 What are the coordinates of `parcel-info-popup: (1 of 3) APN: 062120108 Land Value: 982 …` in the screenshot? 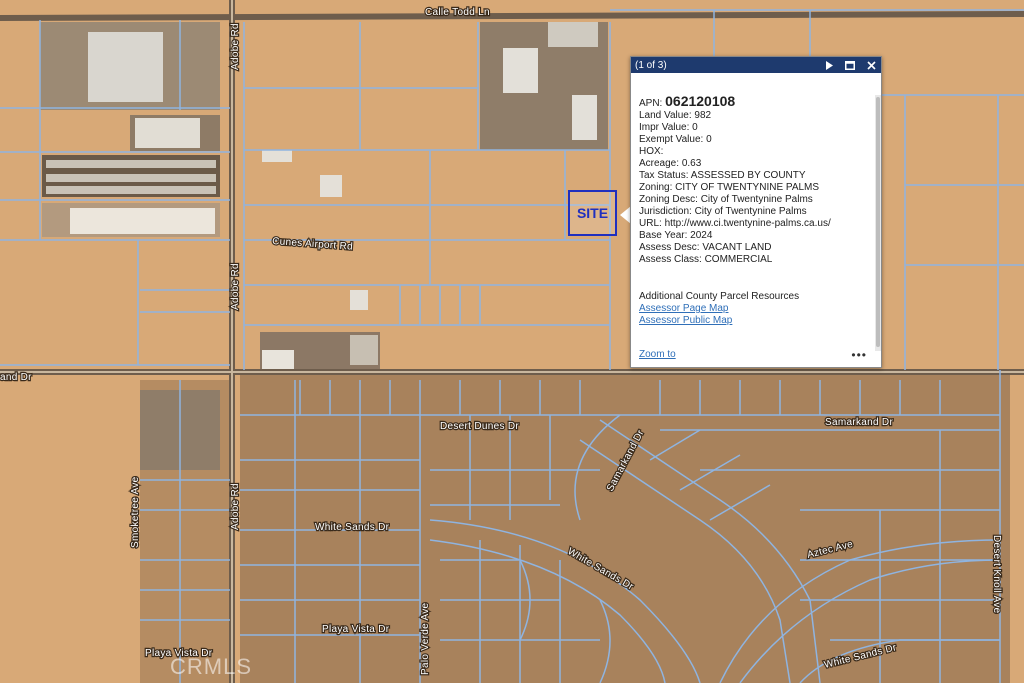 It's located at (756, 212).